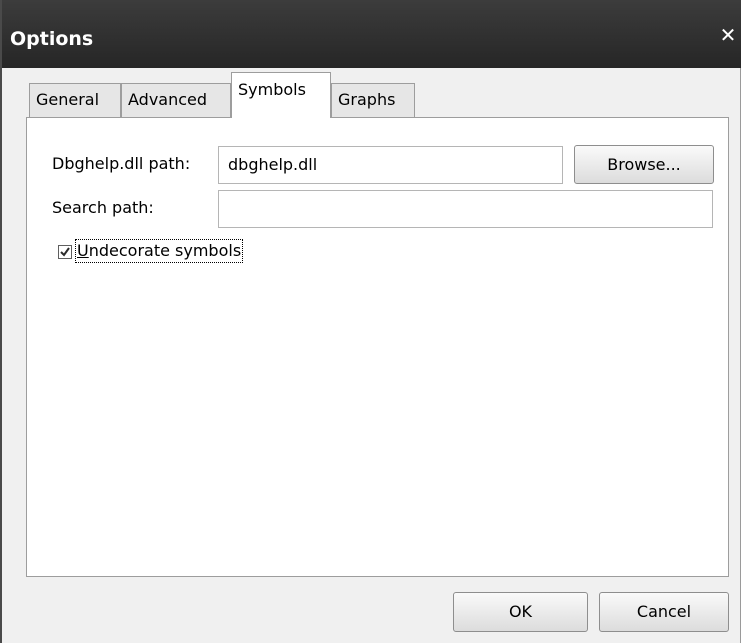  I want to click on tab-advanced: Advanced, so click(176, 100).